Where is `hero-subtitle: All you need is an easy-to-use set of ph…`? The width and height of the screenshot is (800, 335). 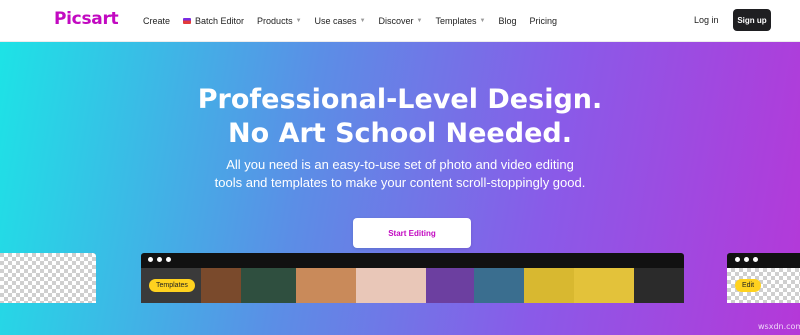
hero-subtitle: All you need is an easy-to-use set of ph… is located at coordinates (400, 174).